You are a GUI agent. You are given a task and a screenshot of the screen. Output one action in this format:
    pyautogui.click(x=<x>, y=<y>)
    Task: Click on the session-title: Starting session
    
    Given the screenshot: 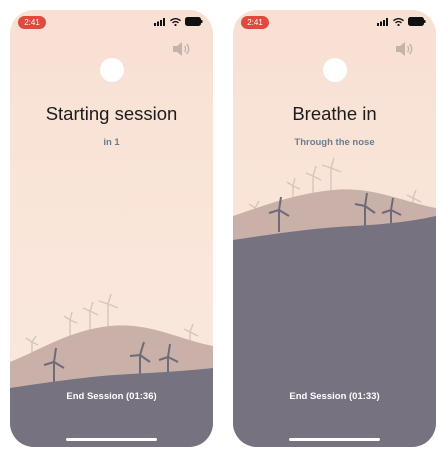 What is the action you would take?
    pyautogui.click(x=111, y=113)
    